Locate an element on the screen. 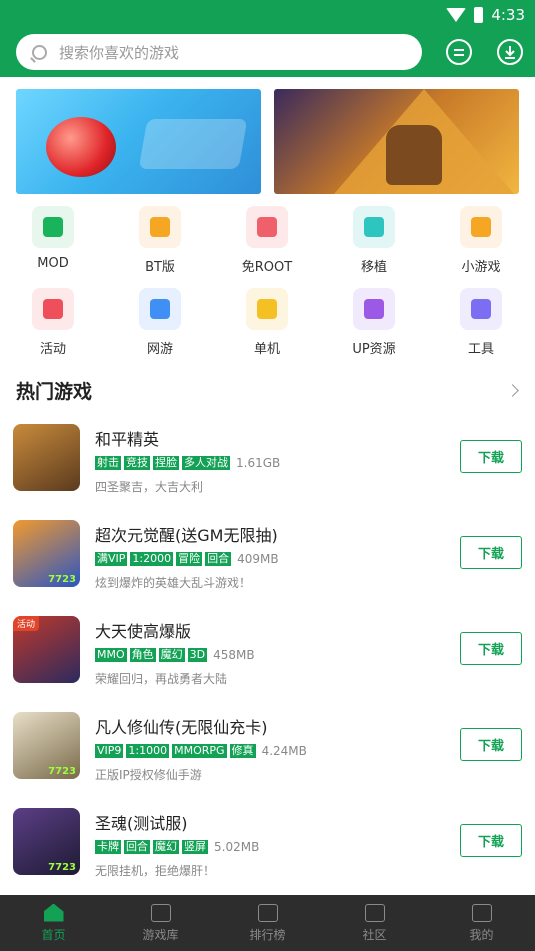 This screenshot has width=535, height=951. category-小游戏: 小游戏 is located at coordinates (481, 240).